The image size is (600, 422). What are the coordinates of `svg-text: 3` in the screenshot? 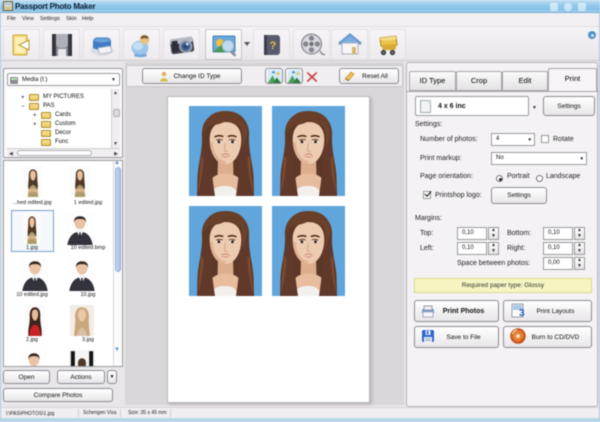 It's located at (522, 313).